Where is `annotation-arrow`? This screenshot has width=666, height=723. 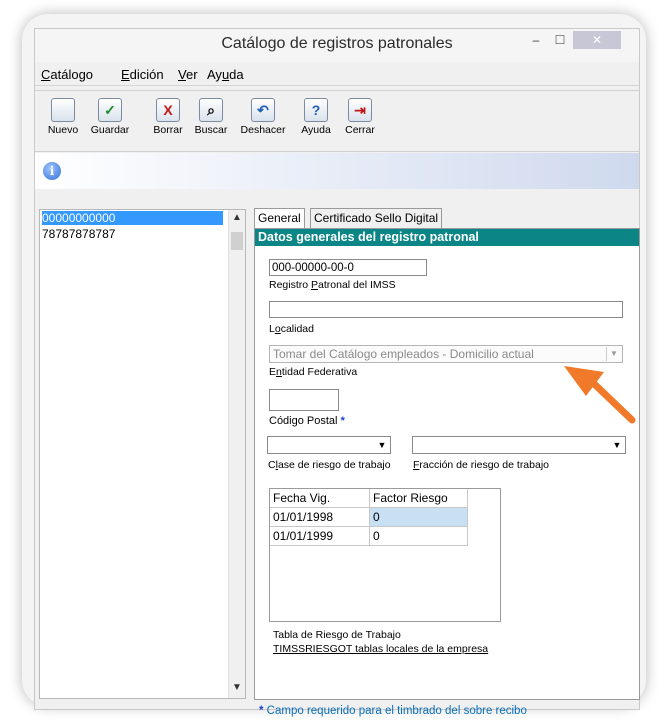 annotation-arrow is located at coordinates (600, 395).